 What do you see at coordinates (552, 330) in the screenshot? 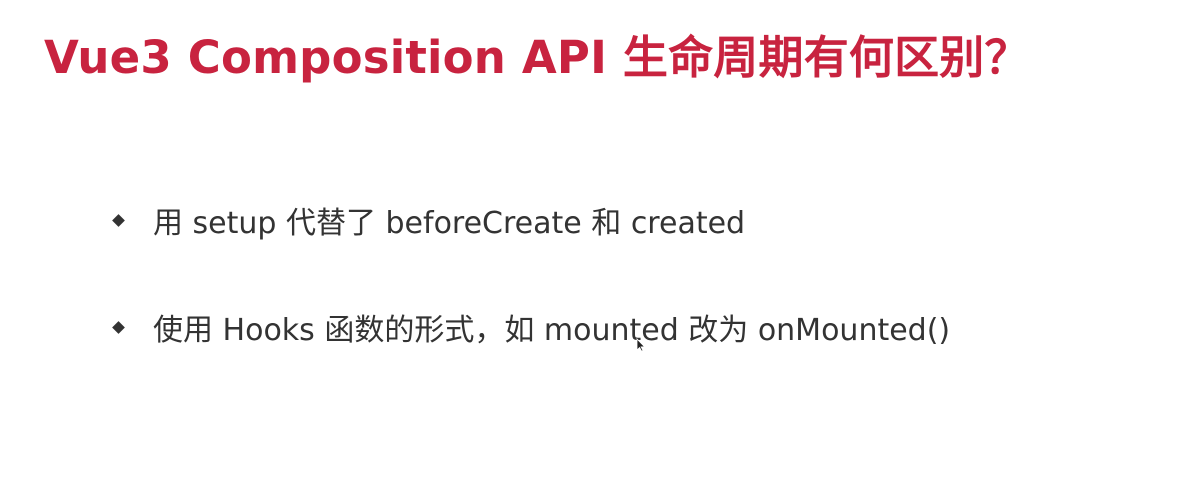
I see `bullet-text: 使用 Hooks 函数的形式，如 mounted 改为 onMounted()` at bounding box center [552, 330].